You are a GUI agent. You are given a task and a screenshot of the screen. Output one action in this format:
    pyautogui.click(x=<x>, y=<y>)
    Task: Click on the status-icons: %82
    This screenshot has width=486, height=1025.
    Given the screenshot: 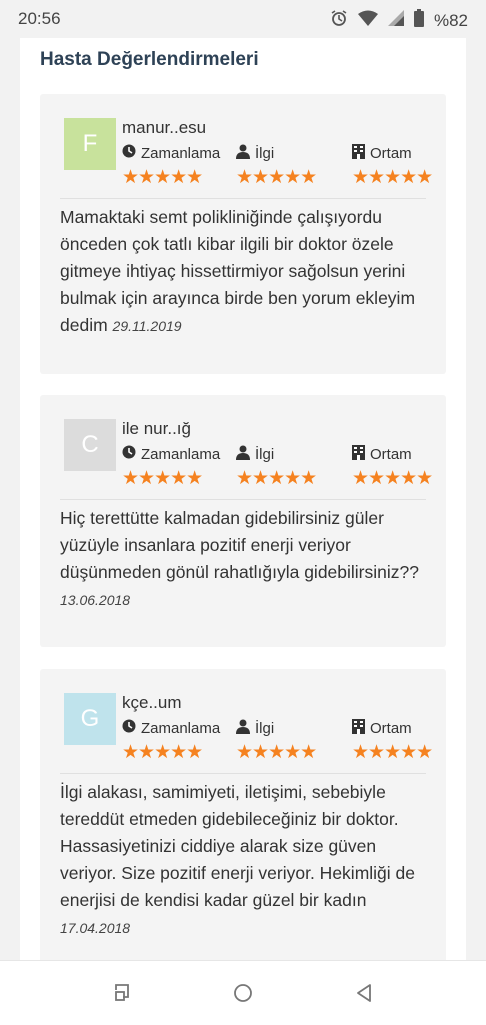 What is the action you would take?
    pyautogui.click(x=399, y=20)
    